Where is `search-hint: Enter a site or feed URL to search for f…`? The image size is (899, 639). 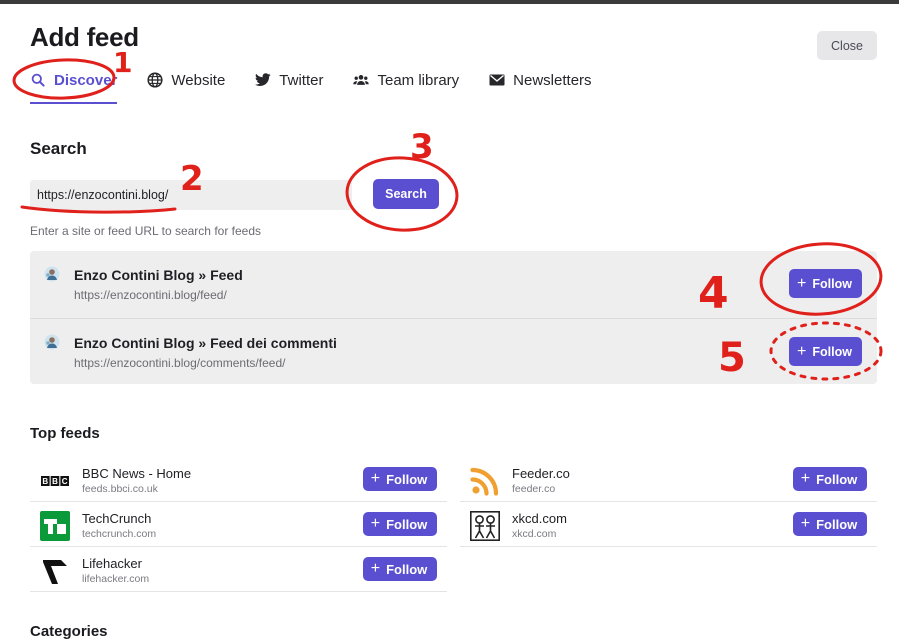 search-hint: Enter a site or feed URL to search for f… is located at coordinates (146, 231).